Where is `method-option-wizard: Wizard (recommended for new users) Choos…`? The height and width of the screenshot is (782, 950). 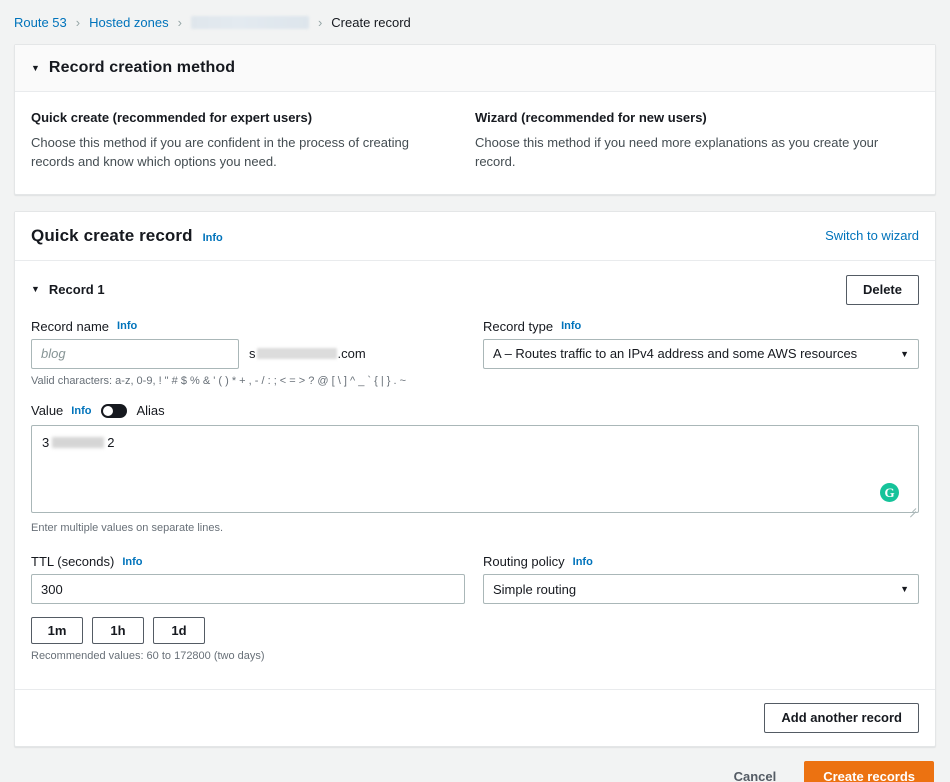 method-option-wizard: Wizard (recommended for new users) Choos… is located at coordinates (697, 141).